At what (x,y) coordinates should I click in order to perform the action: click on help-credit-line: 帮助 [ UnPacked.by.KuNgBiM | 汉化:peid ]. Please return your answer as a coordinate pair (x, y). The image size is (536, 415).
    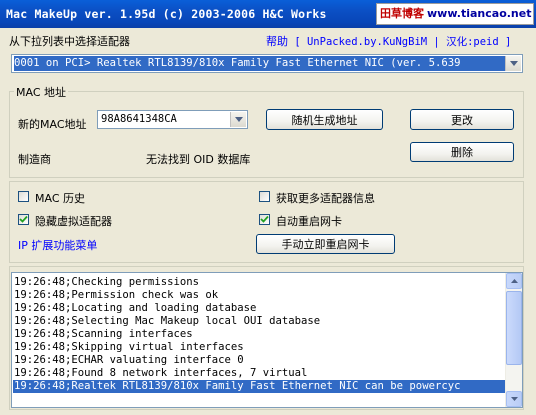
    Looking at the image, I should click on (388, 41).